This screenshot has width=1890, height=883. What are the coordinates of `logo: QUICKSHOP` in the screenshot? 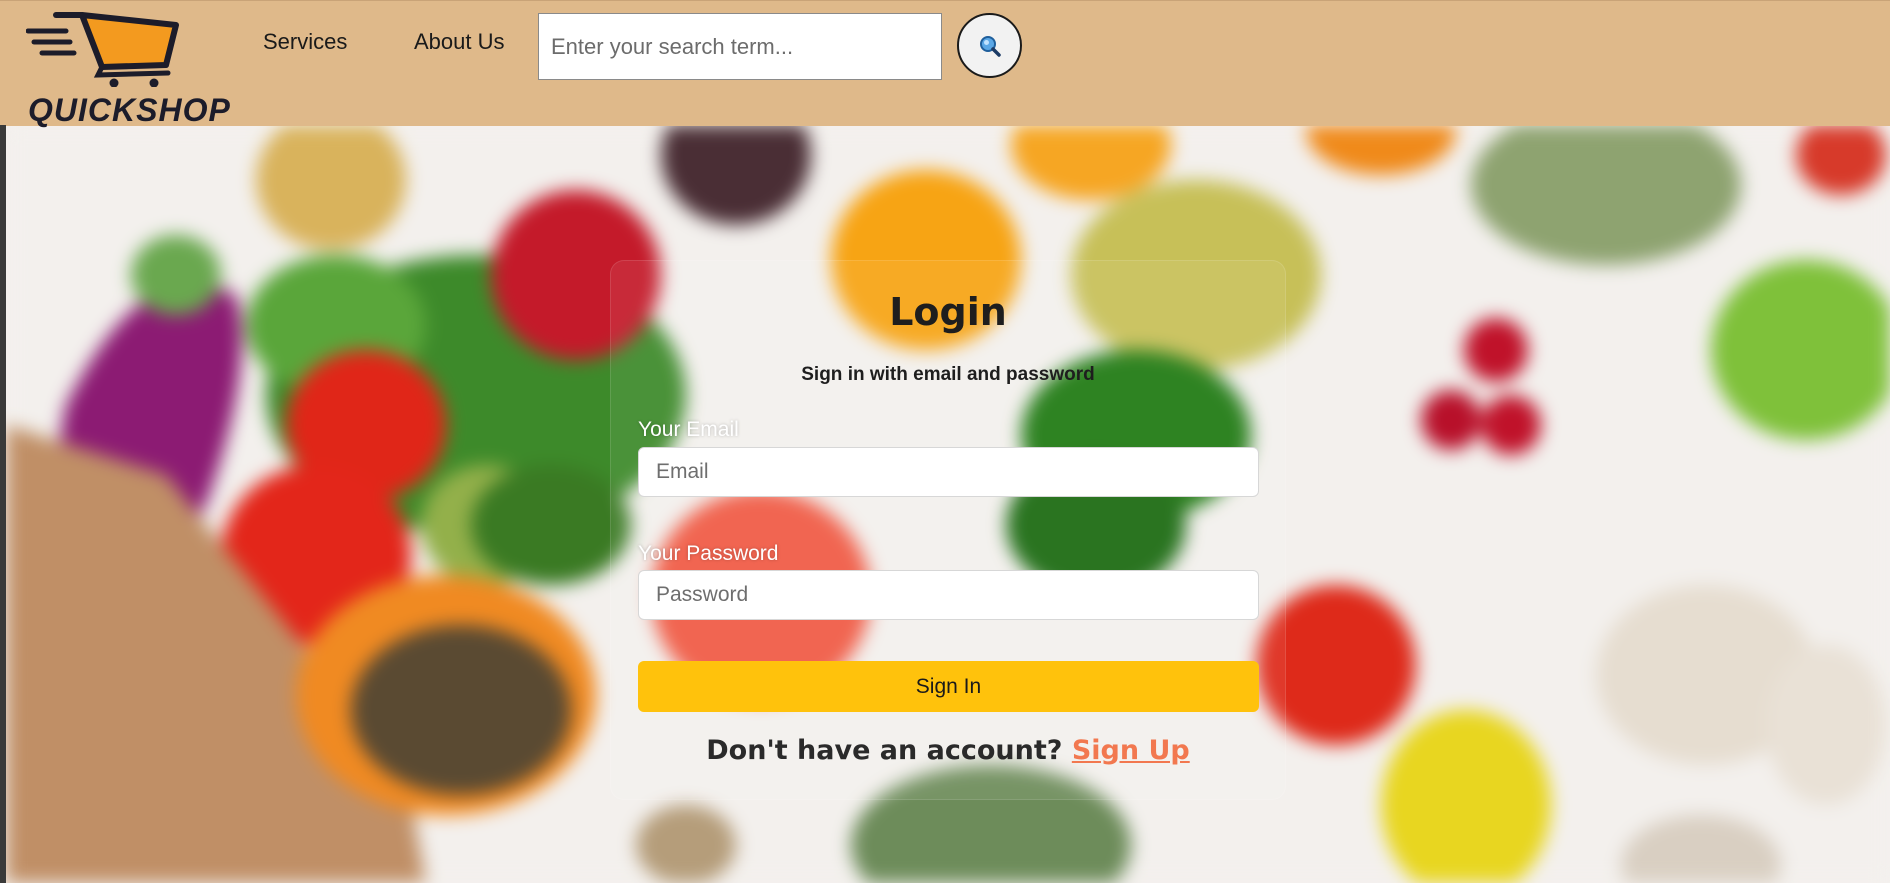 It's located at (127, 67).